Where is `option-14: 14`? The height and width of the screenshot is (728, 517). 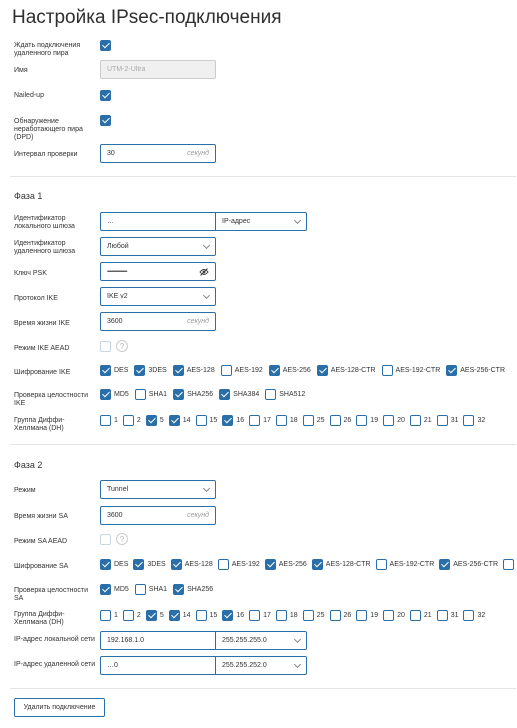
option-14: 14 is located at coordinates (179, 615).